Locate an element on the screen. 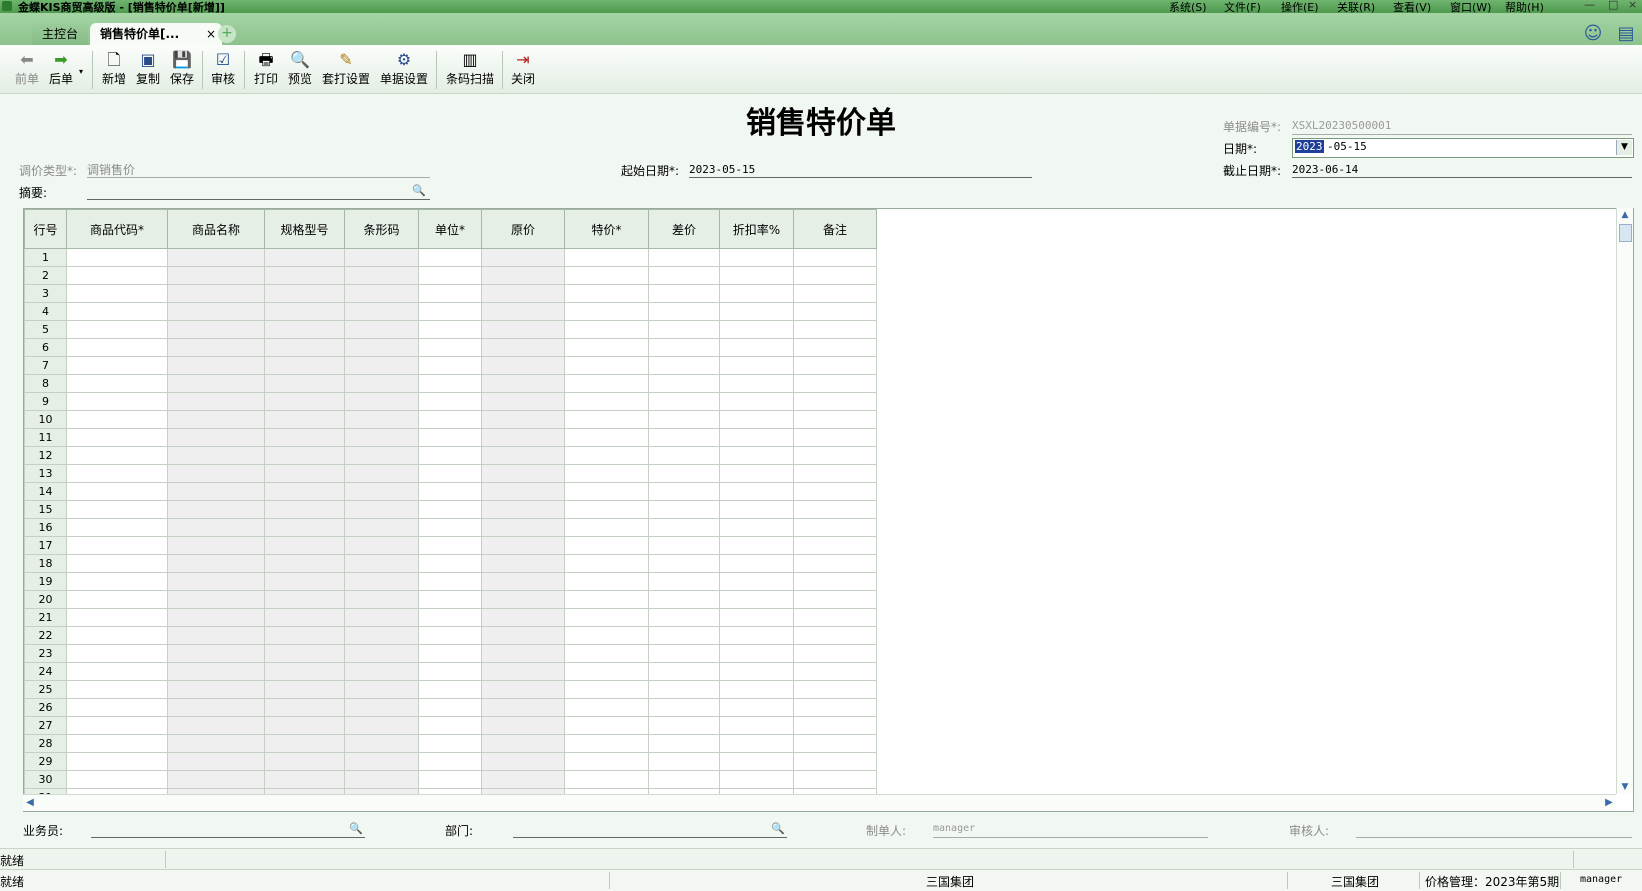 The image size is (1642, 891). table-row: 29 is located at coordinates (450, 761).